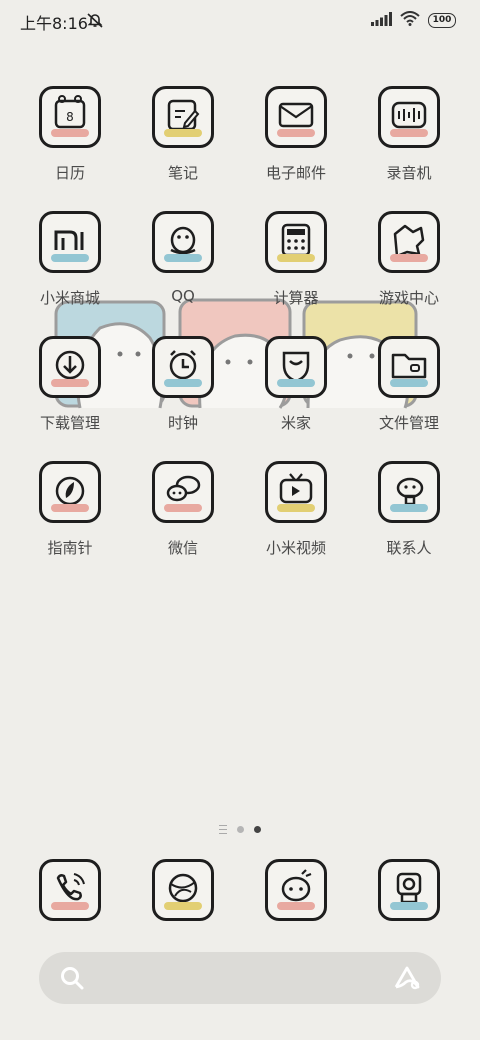 Image resolution: width=480 pixels, height=1040 pixels. I want to click on app-download: 下载管理, so click(70, 384).